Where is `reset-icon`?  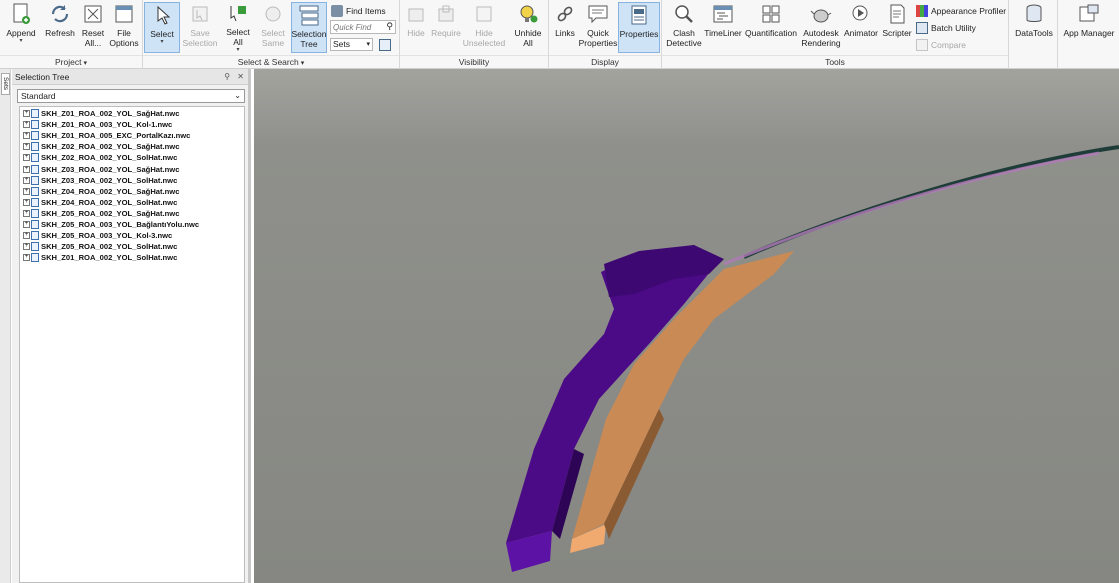
reset-icon is located at coordinates (93, 14).